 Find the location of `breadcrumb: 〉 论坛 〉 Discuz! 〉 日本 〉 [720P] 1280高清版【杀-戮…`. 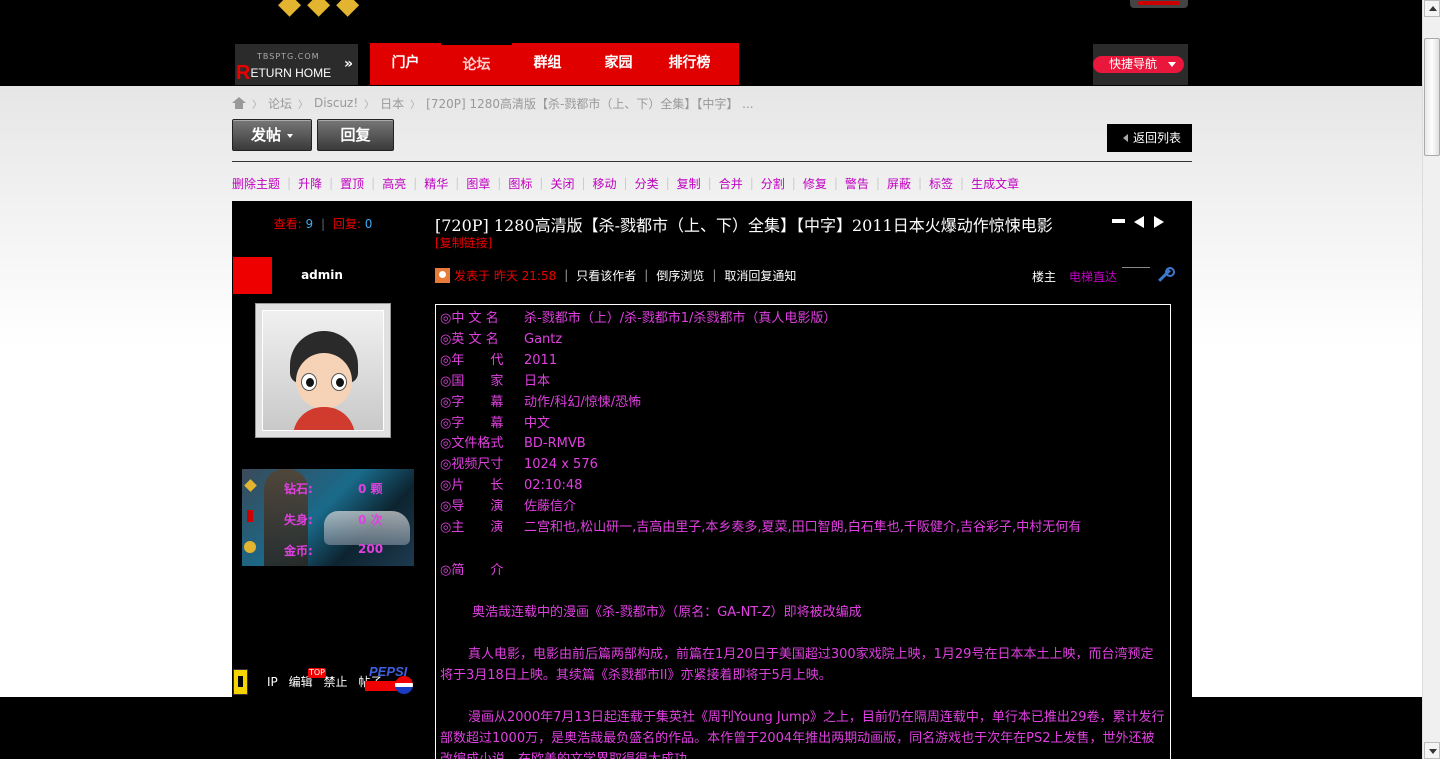

breadcrumb: 〉 论坛 〉 Discuz! 〉 日本 〉 [720P] 1280高清版【杀-戮… is located at coordinates (493, 103).